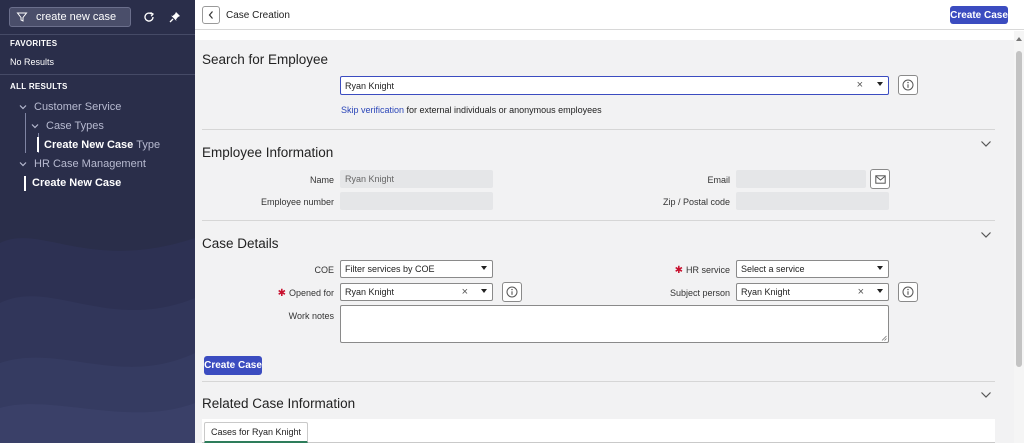 The width and height of the screenshot is (1024, 443). I want to click on opened-for-info-button, so click(512, 292).